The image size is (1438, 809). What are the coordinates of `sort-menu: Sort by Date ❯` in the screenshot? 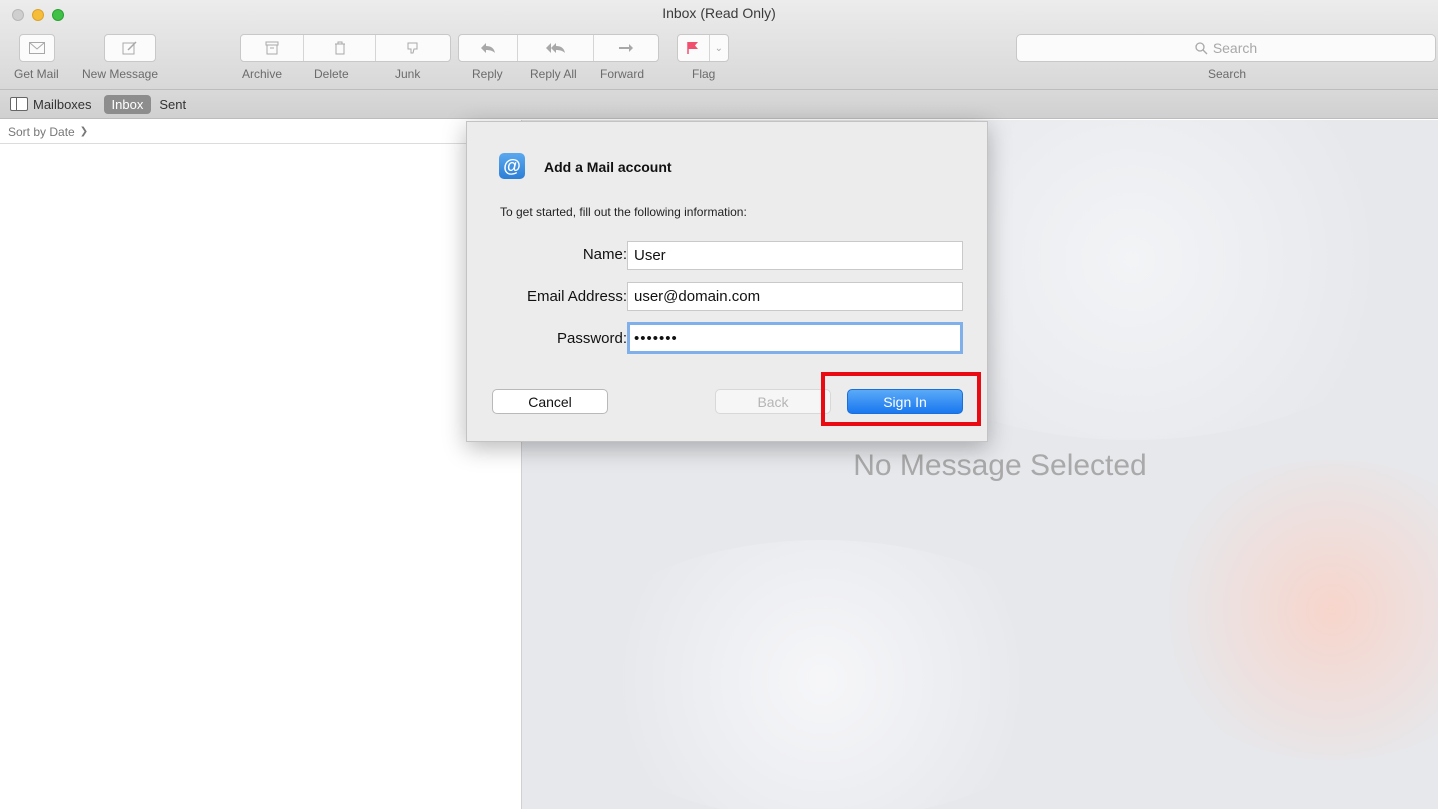 It's located at (260, 132).